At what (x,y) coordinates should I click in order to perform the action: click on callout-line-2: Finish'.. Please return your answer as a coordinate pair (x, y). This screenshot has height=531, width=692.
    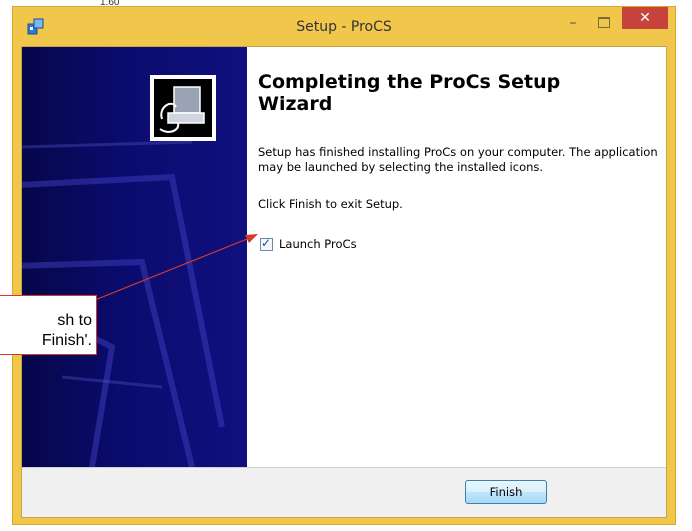
    Looking at the image, I should click on (66, 340).